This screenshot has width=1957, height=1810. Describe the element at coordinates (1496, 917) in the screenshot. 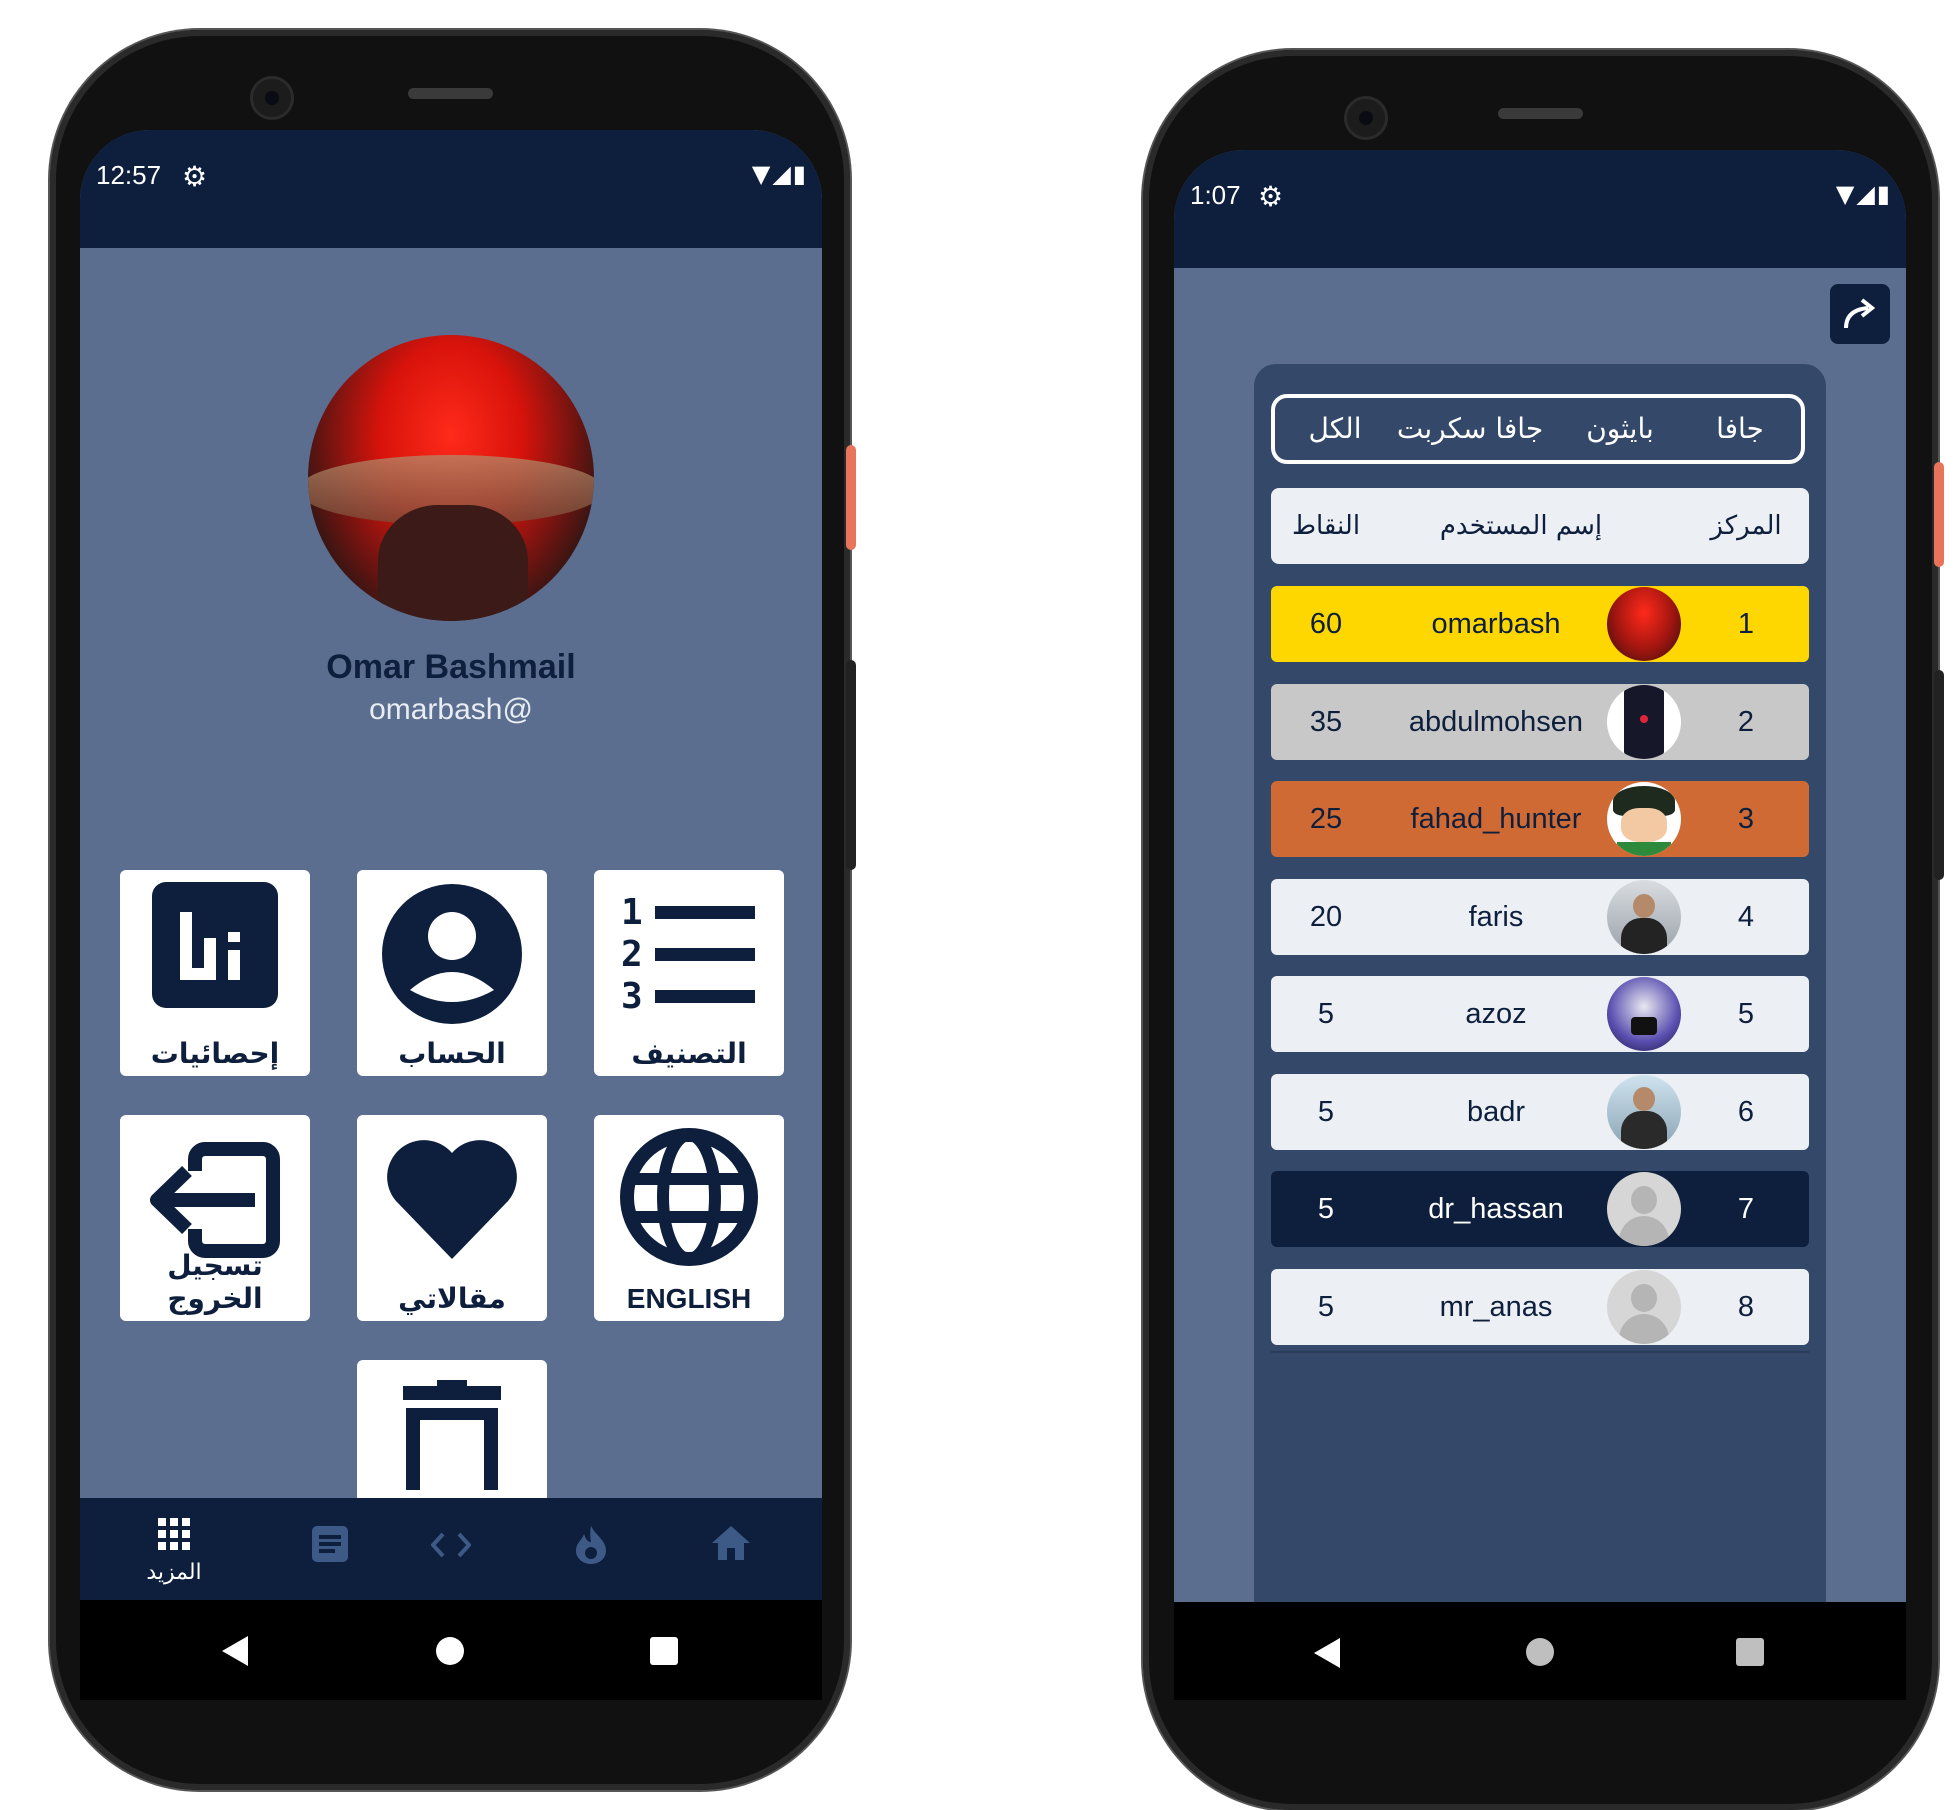

I see `row-username: faris` at that location.